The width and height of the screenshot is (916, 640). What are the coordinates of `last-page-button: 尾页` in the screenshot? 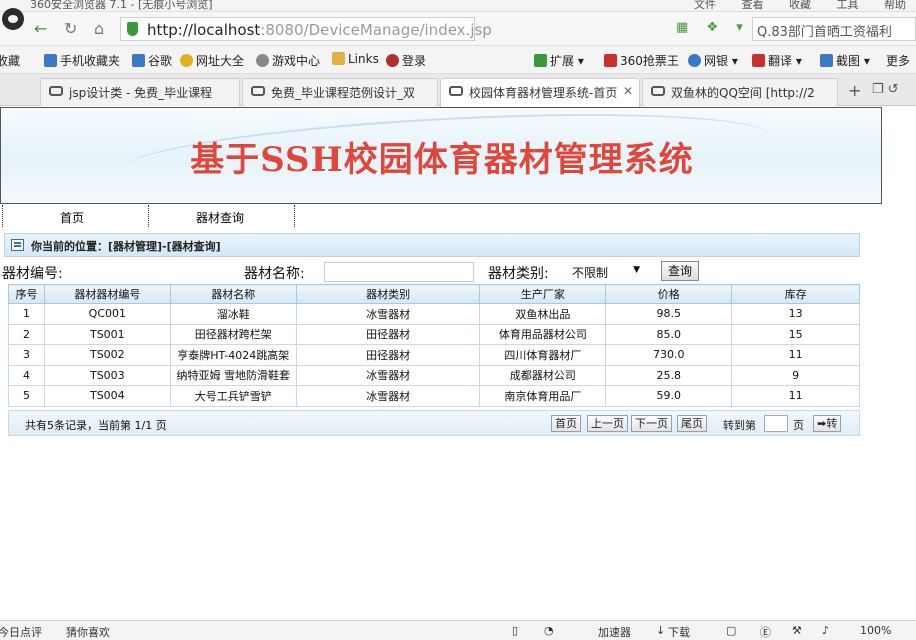 It's located at (692, 423).